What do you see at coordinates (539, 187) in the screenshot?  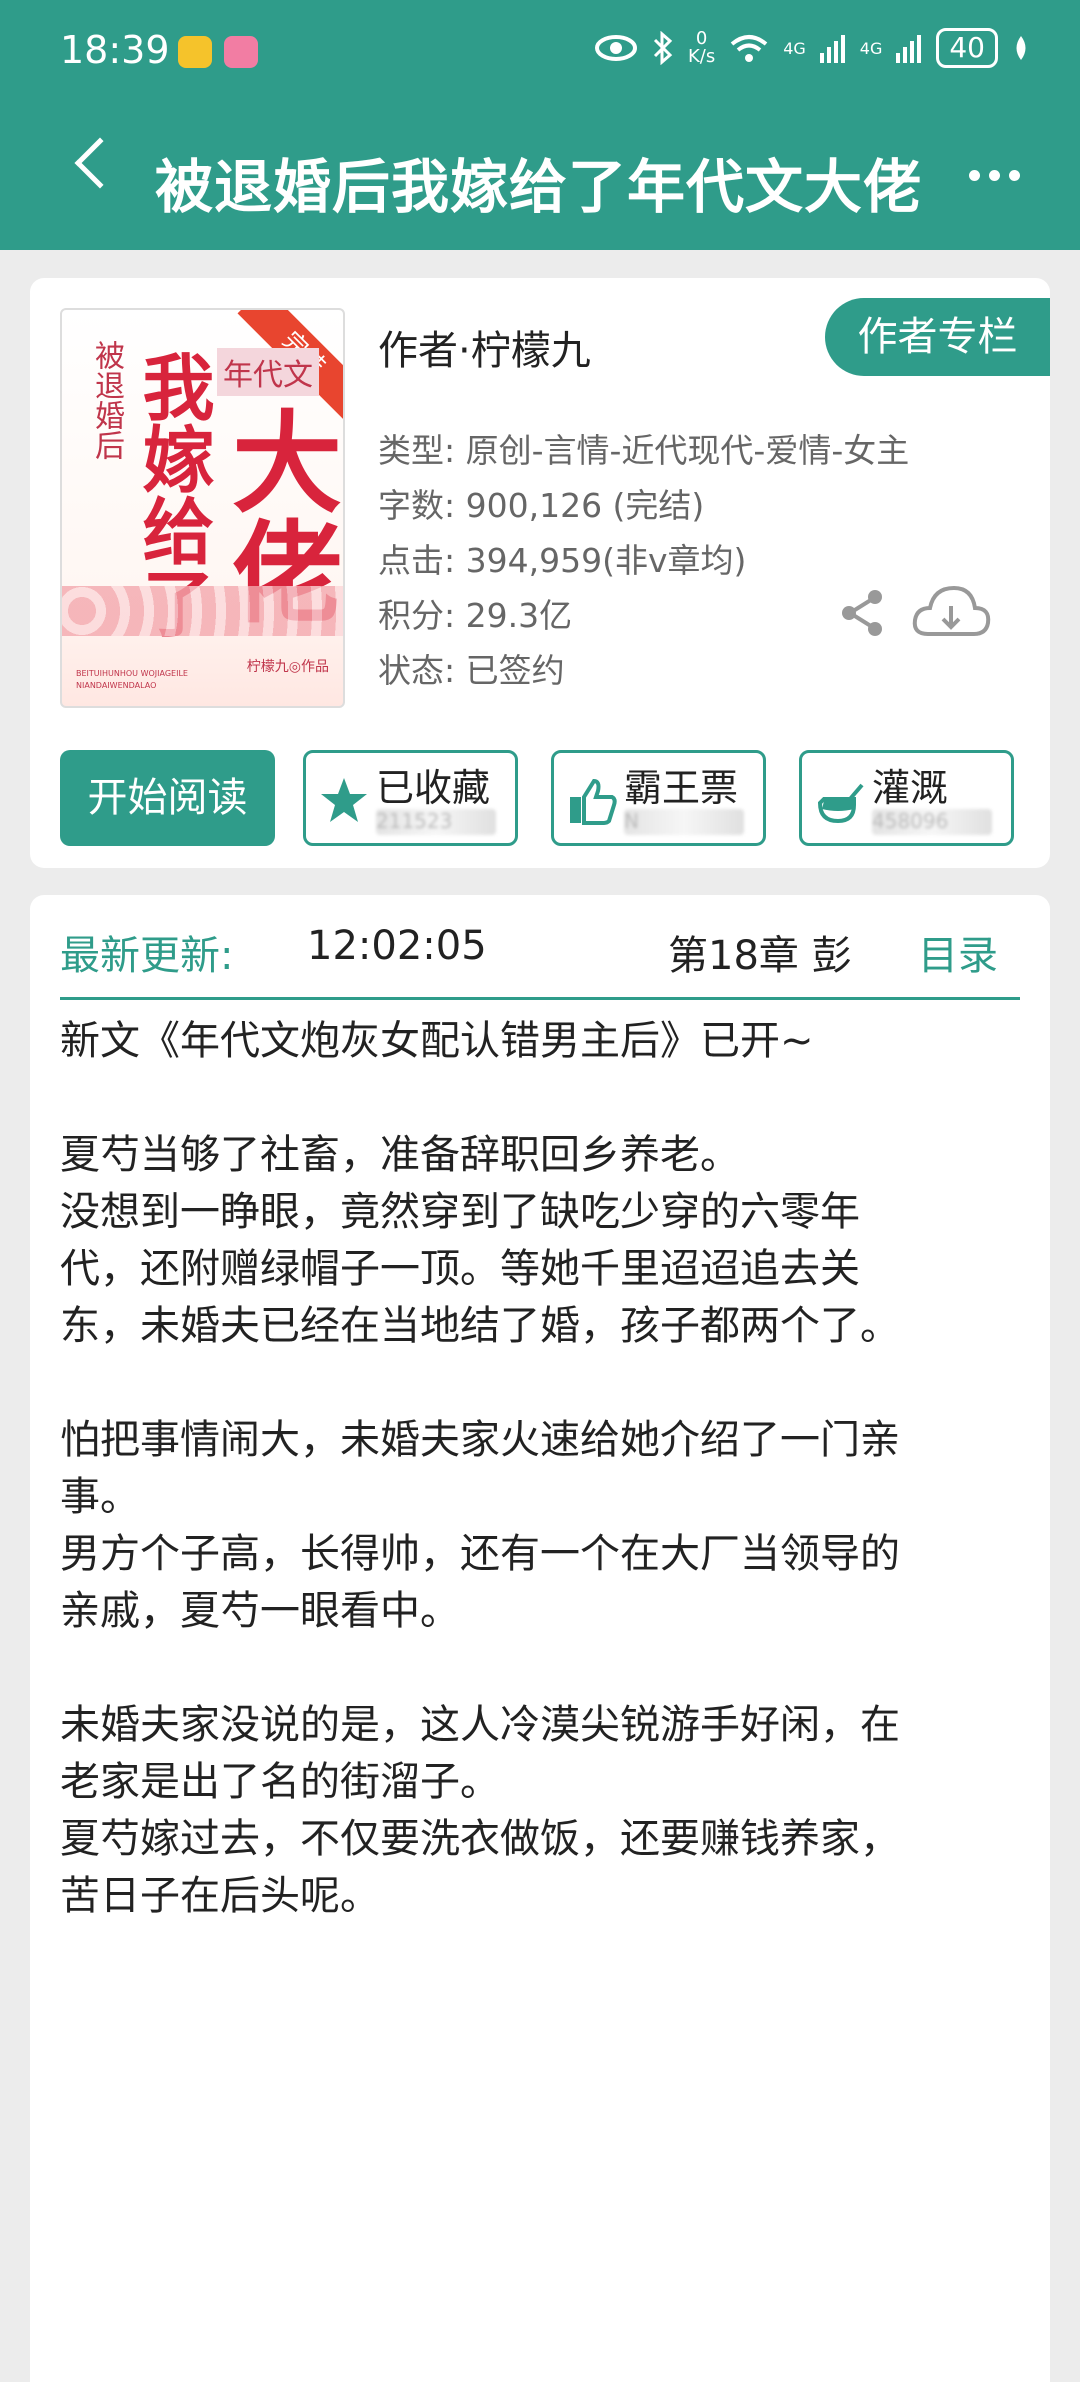 I see `page-title: 被退婚后我嫁给了年代文大佬` at bounding box center [539, 187].